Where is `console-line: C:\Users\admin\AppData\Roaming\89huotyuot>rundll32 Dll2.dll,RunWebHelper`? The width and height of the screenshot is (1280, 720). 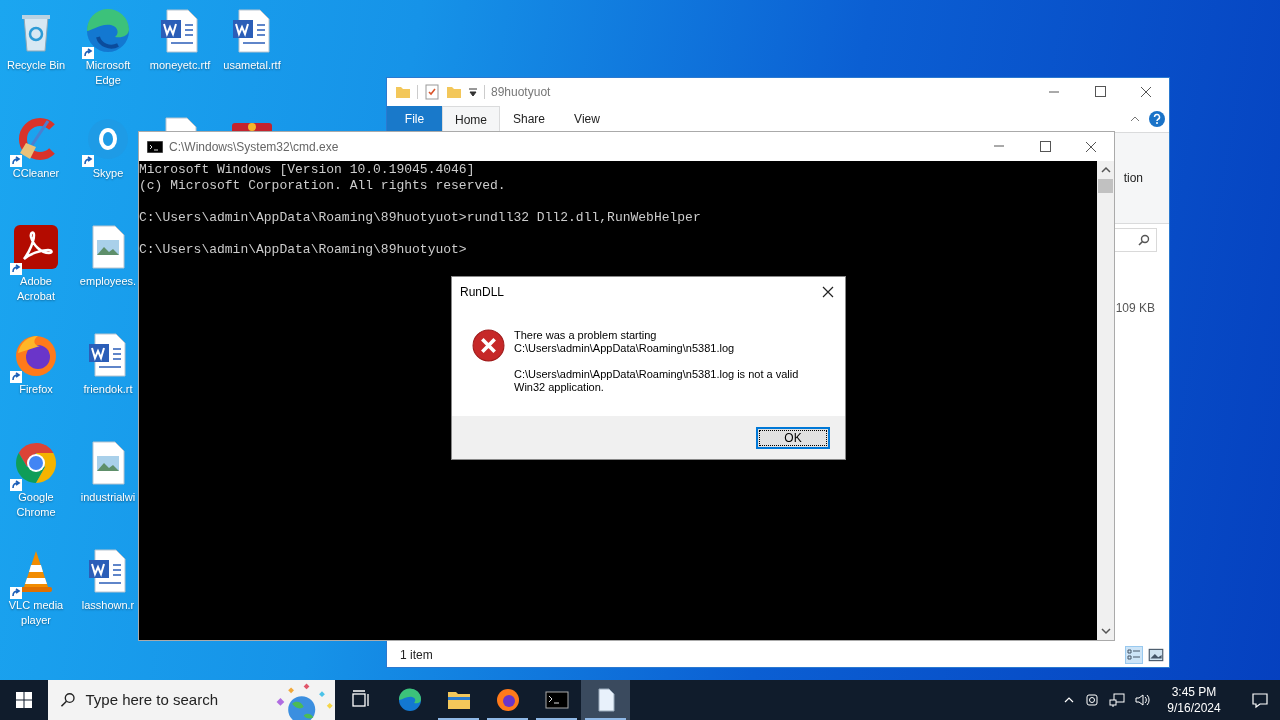 console-line: C:\Users\admin\AppData\Roaming\89huotyuot>rundll32 Dll2.dll,RunWebHelper is located at coordinates (420, 218).